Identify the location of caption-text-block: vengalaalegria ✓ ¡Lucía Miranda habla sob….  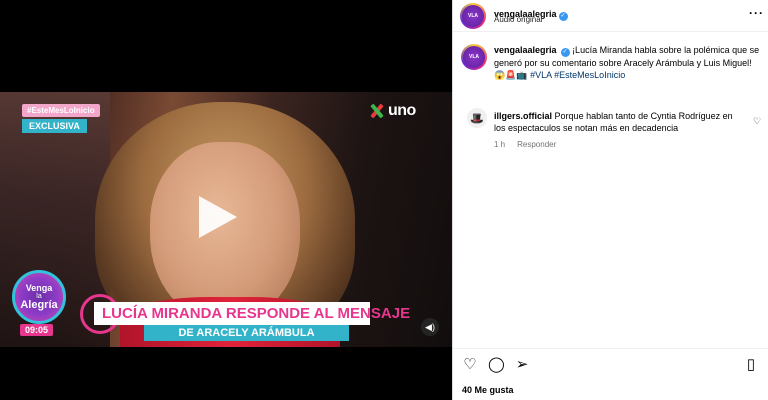
(628, 62).